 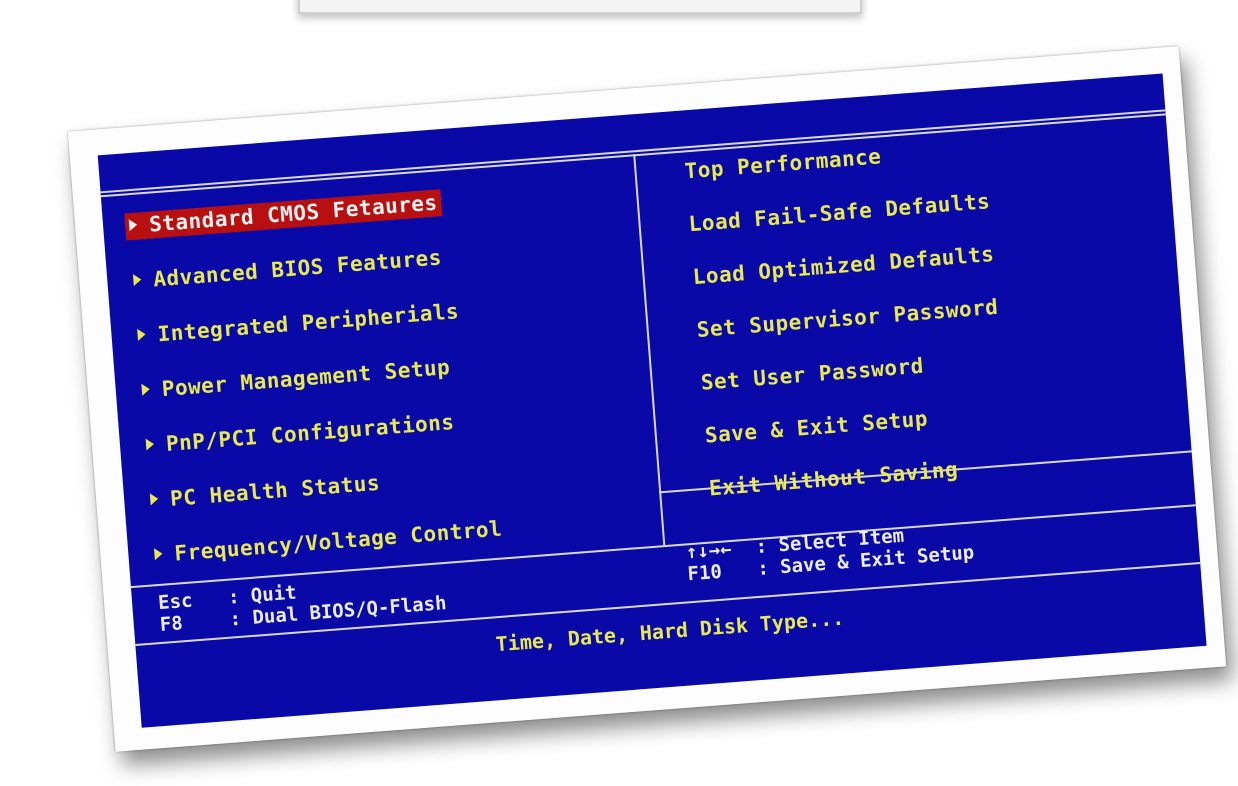 I want to click on menu-item-label: Power Management Setup, so click(x=306, y=378).